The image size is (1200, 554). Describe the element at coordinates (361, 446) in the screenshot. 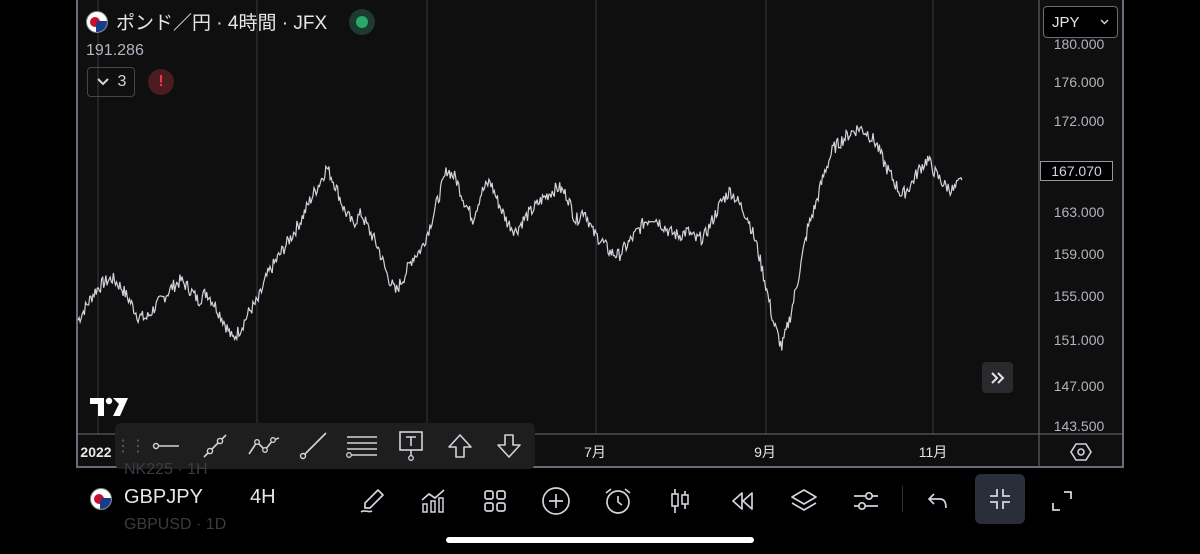

I see `parallel-lines-icon` at that location.